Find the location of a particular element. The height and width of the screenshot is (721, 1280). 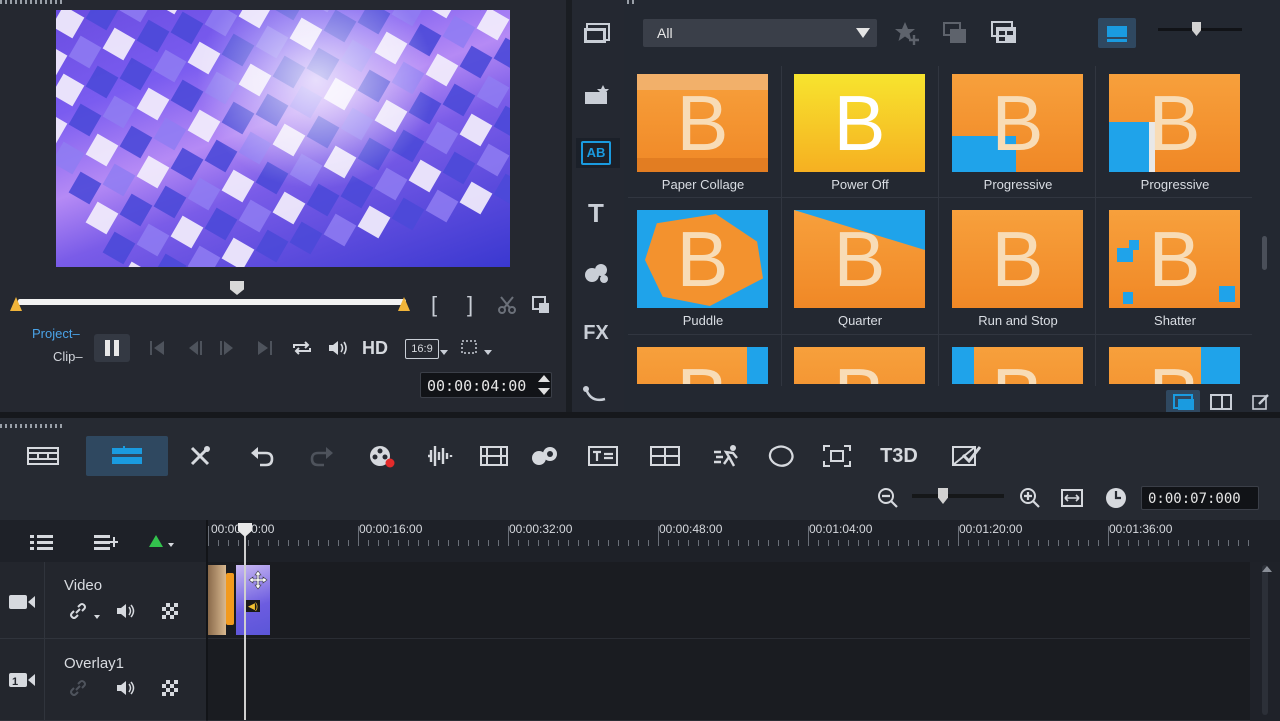

thumbnail-view-button is located at coordinates (1117, 33).